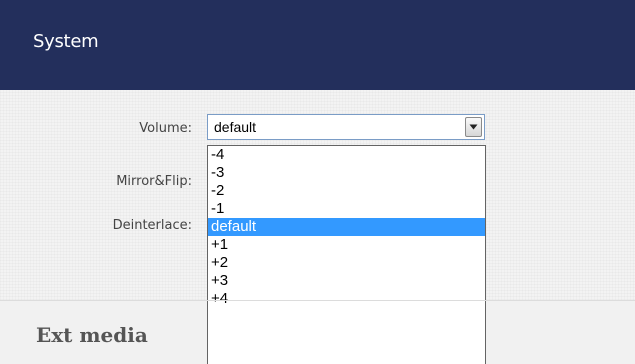  What do you see at coordinates (346, 281) in the screenshot?
I see `volume-option: +3` at bounding box center [346, 281].